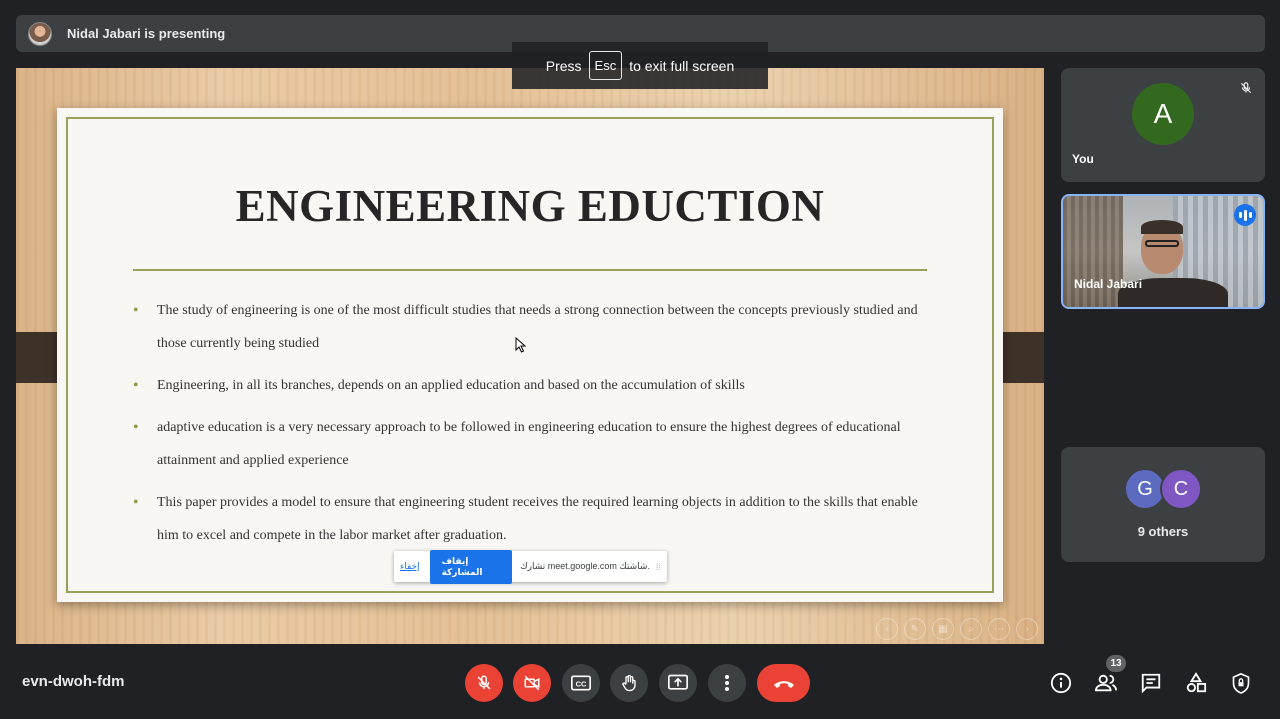 This screenshot has width=1280, height=719. I want to click on raise-hand-button, so click(629, 683).